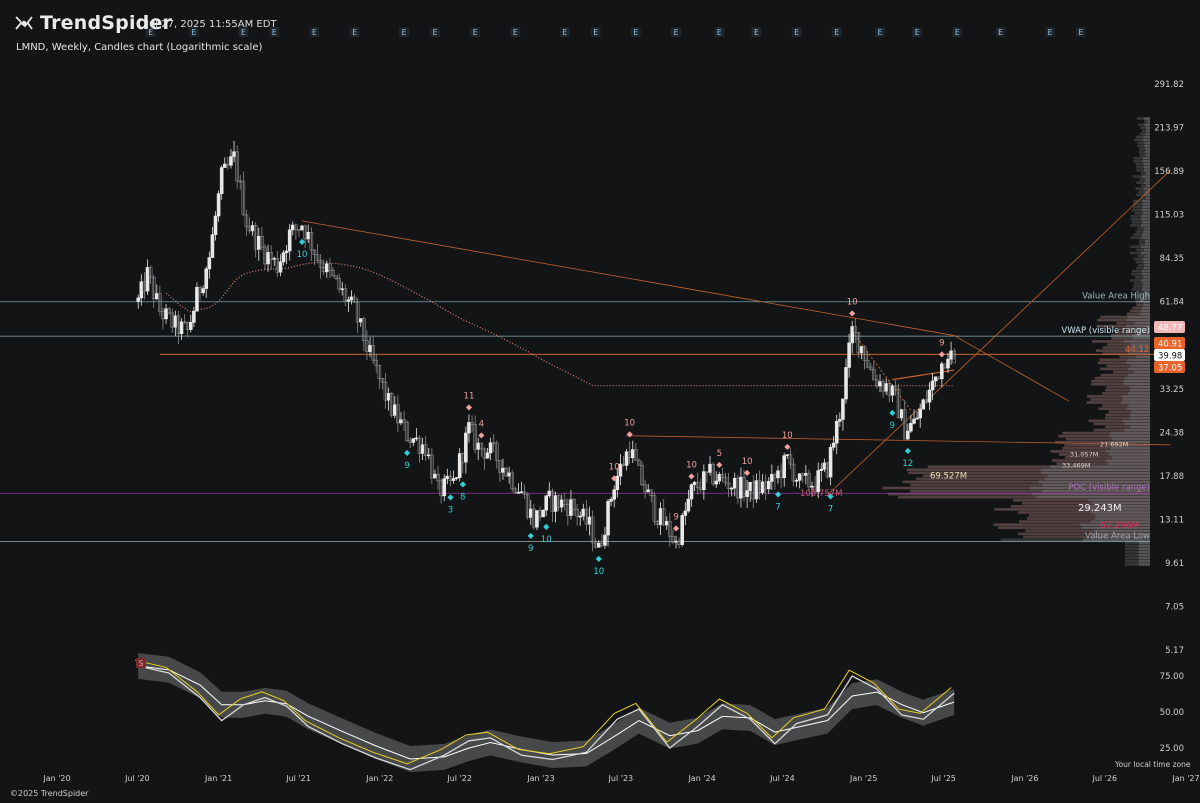 This screenshot has width=1200, height=803. Describe the element at coordinates (469, 397) in the screenshot. I see `signal-count: 11` at that location.